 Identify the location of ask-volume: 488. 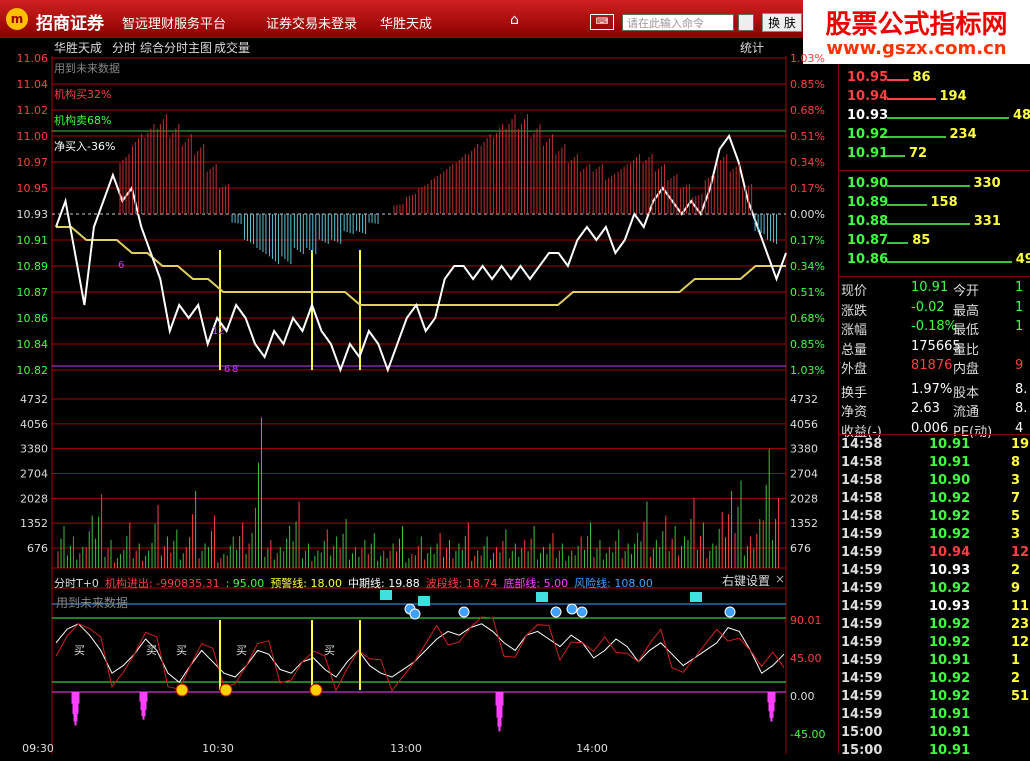
(1021, 115).